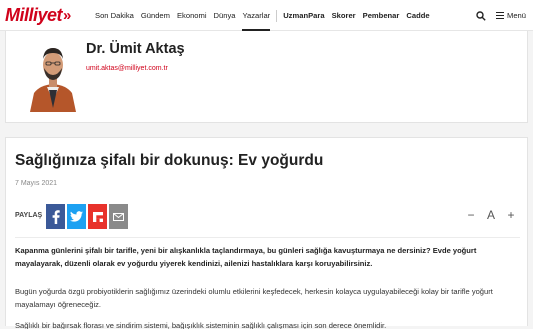  I want to click on nav-item-uzmanpara: UzmanPara, so click(303, 15).